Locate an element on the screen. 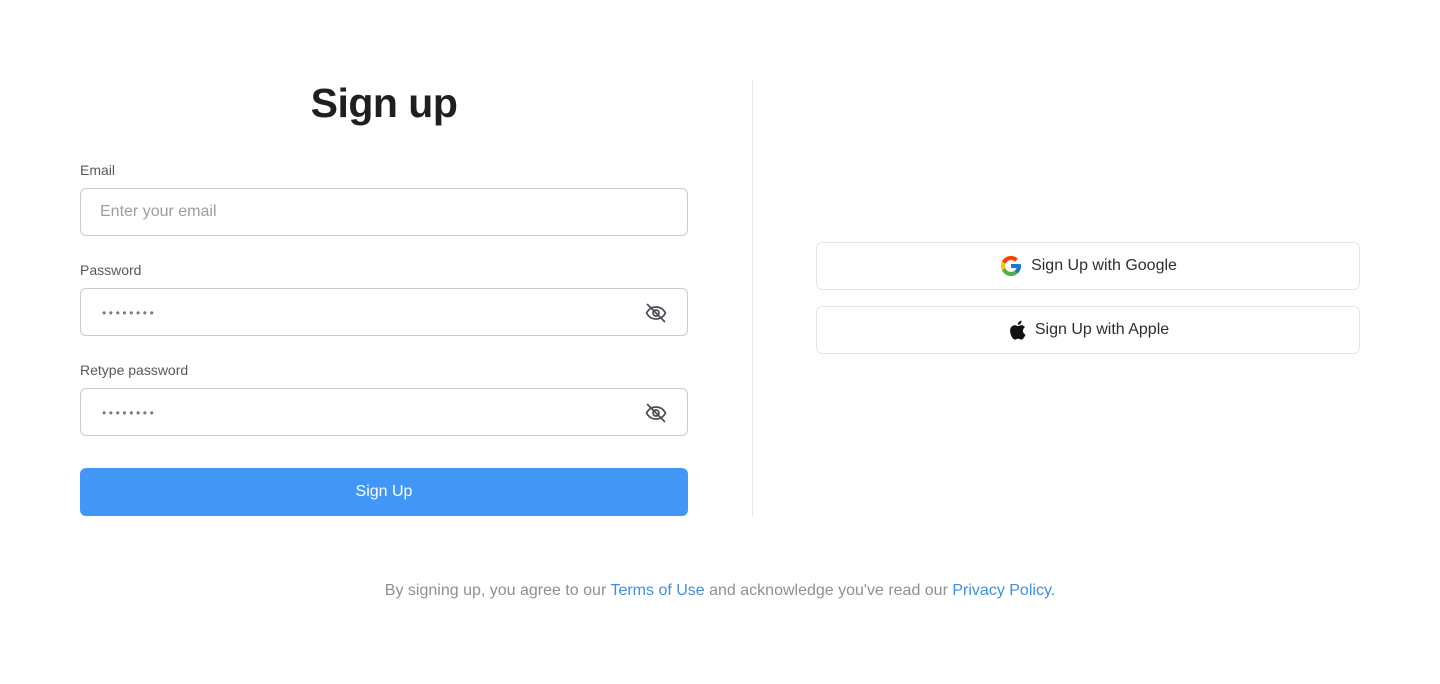 This screenshot has height=684, width=1440. footer-text-middle: and acknowledge you've read our is located at coordinates (828, 590).